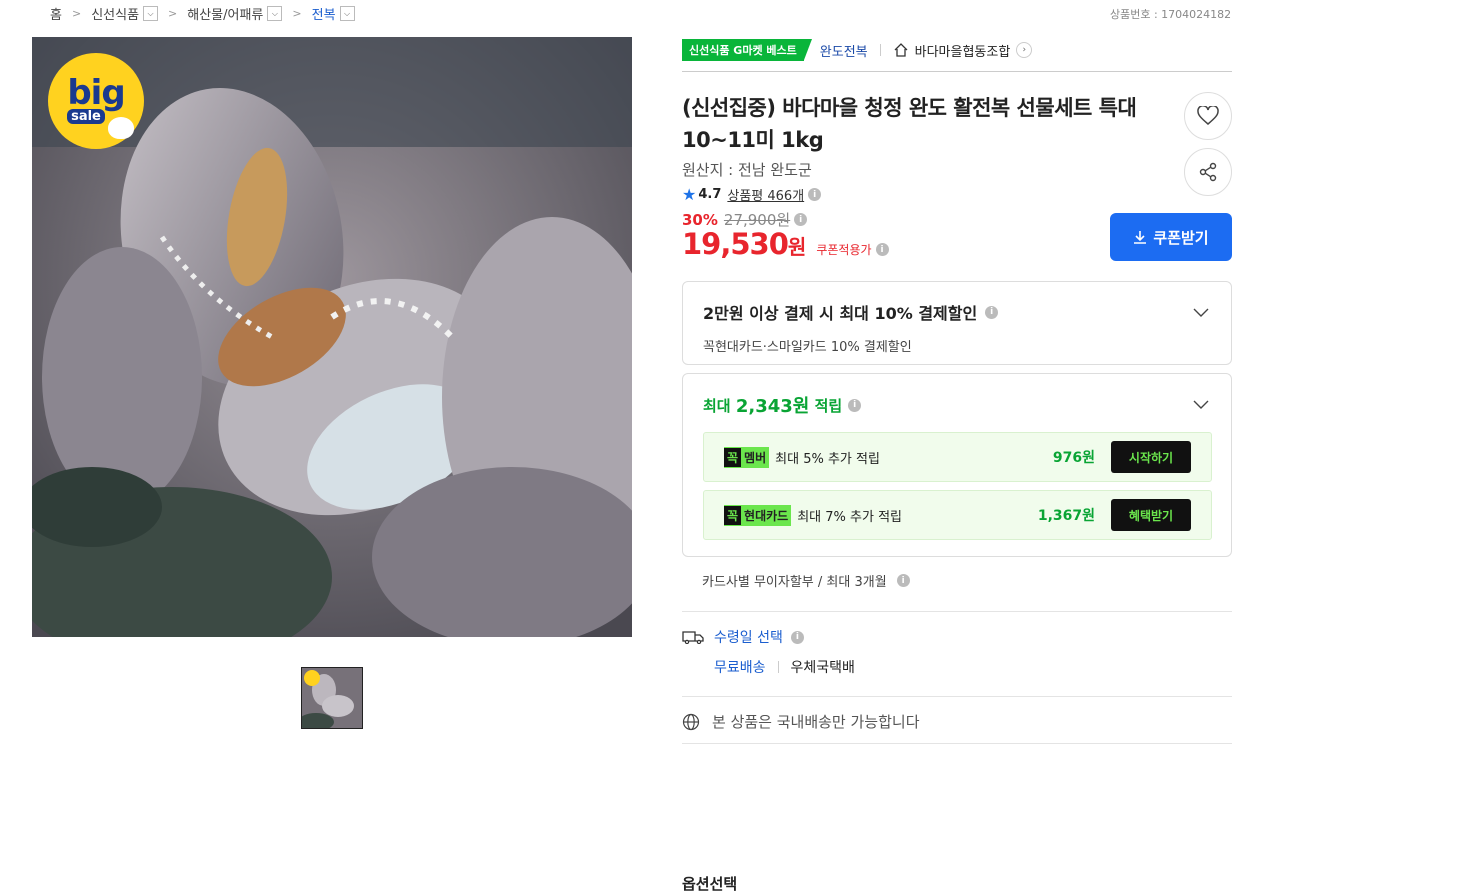 This screenshot has height=894, width=1482. Describe the element at coordinates (755, 457) in the screenshot. I see `member-tag-label: 멤버` at that location.